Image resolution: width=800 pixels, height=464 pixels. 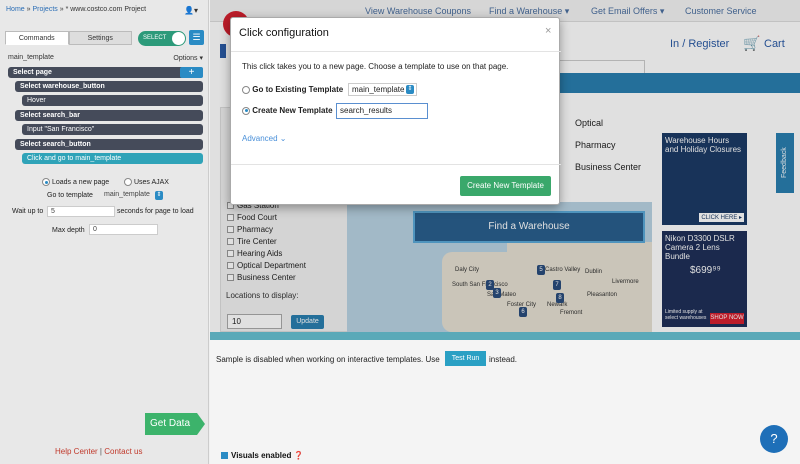 I want to click on radio-uses-ajax, so click(x=128, y=182).